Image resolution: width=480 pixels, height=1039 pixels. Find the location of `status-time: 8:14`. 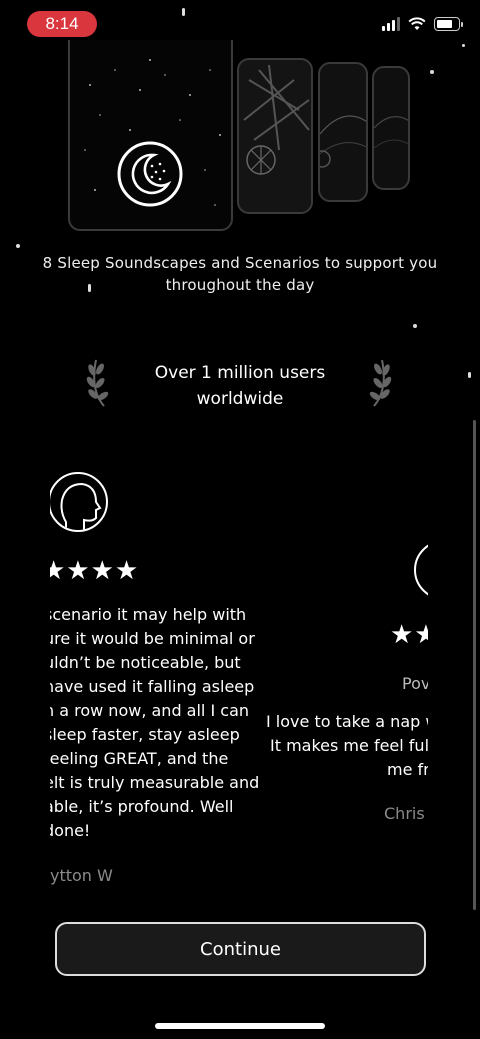

status-time: 8:14 is located at coordinates (62, 24).